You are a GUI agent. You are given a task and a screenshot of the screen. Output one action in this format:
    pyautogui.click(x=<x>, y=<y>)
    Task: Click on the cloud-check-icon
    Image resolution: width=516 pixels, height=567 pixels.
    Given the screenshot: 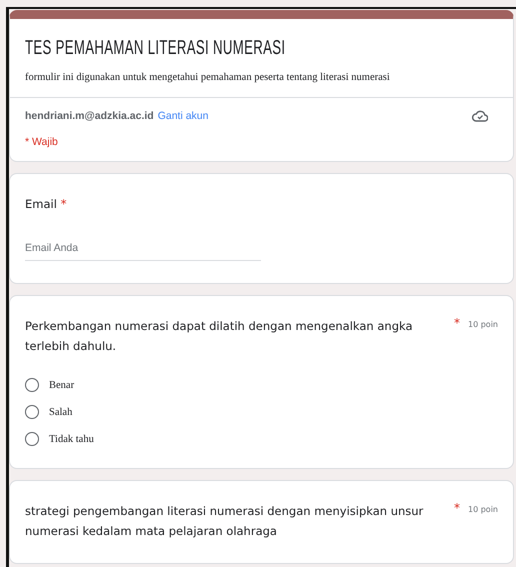 What is the action you would take?
    pyautogui.click(x=480, y=116)
    